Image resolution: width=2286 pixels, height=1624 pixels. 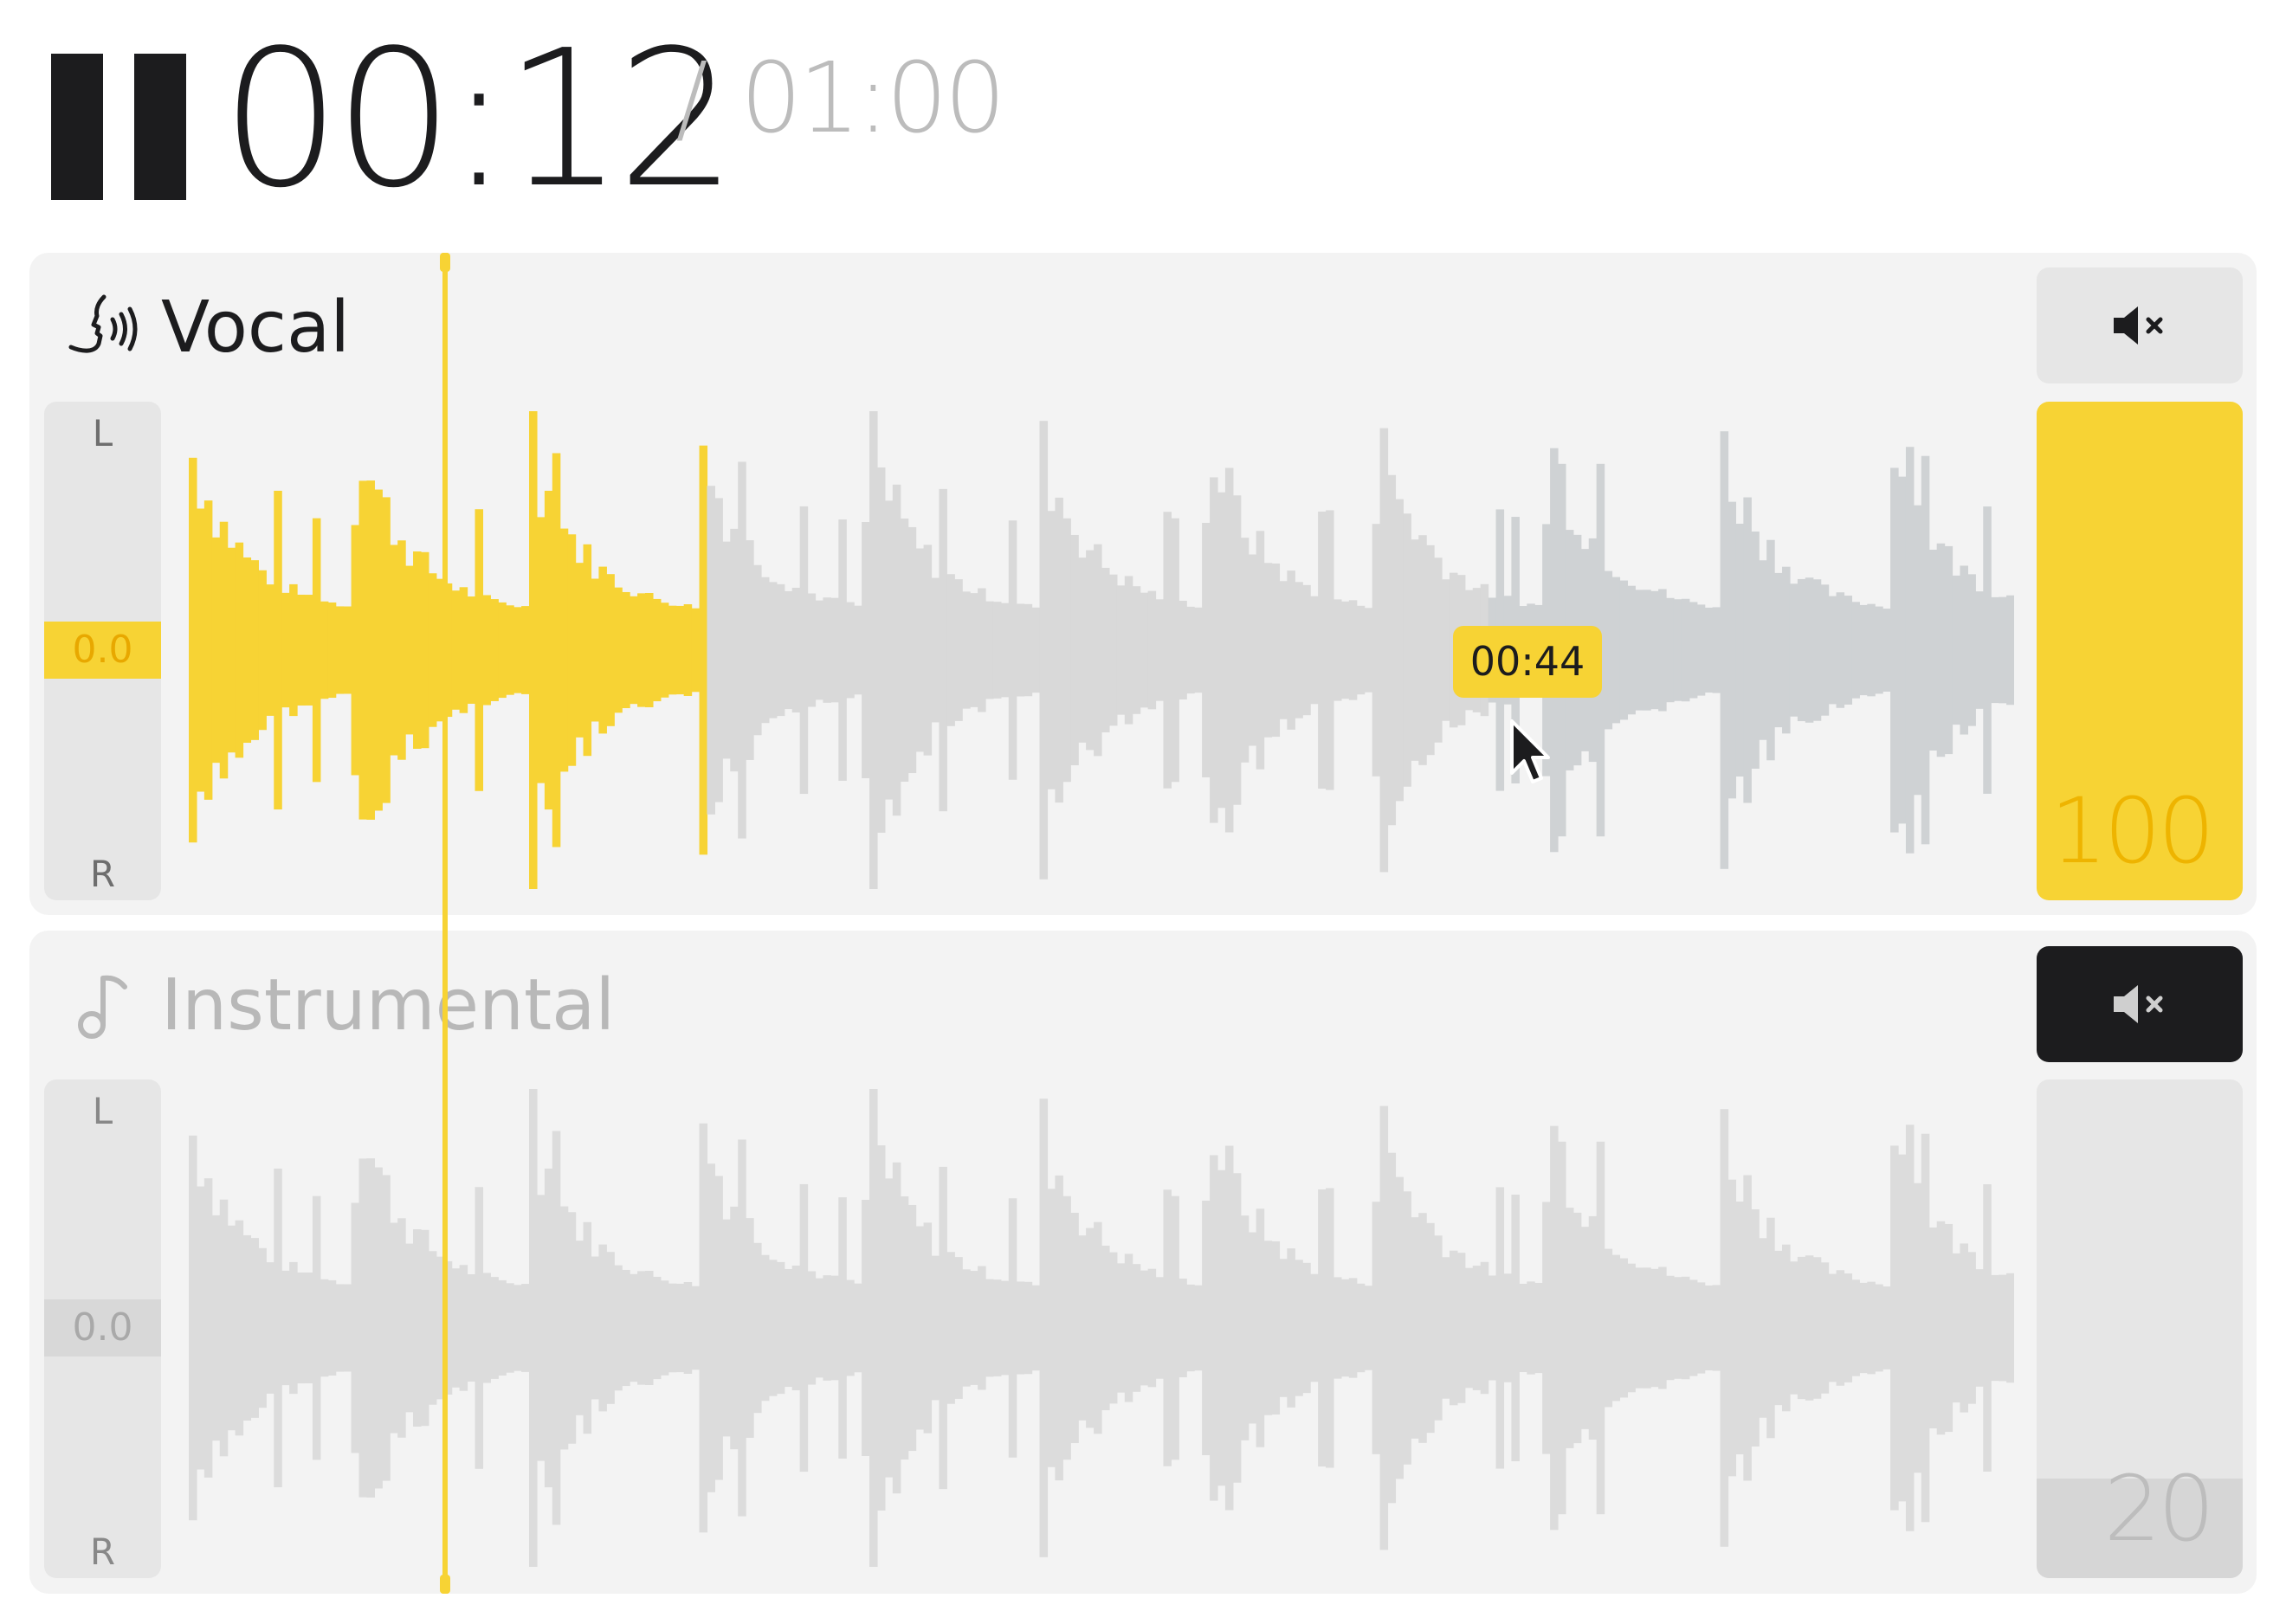 What do you see at coordinates (2140, 1004) in the screenshot?
I see `mute-button-instrumental` at bounding box center [2140, 1004].